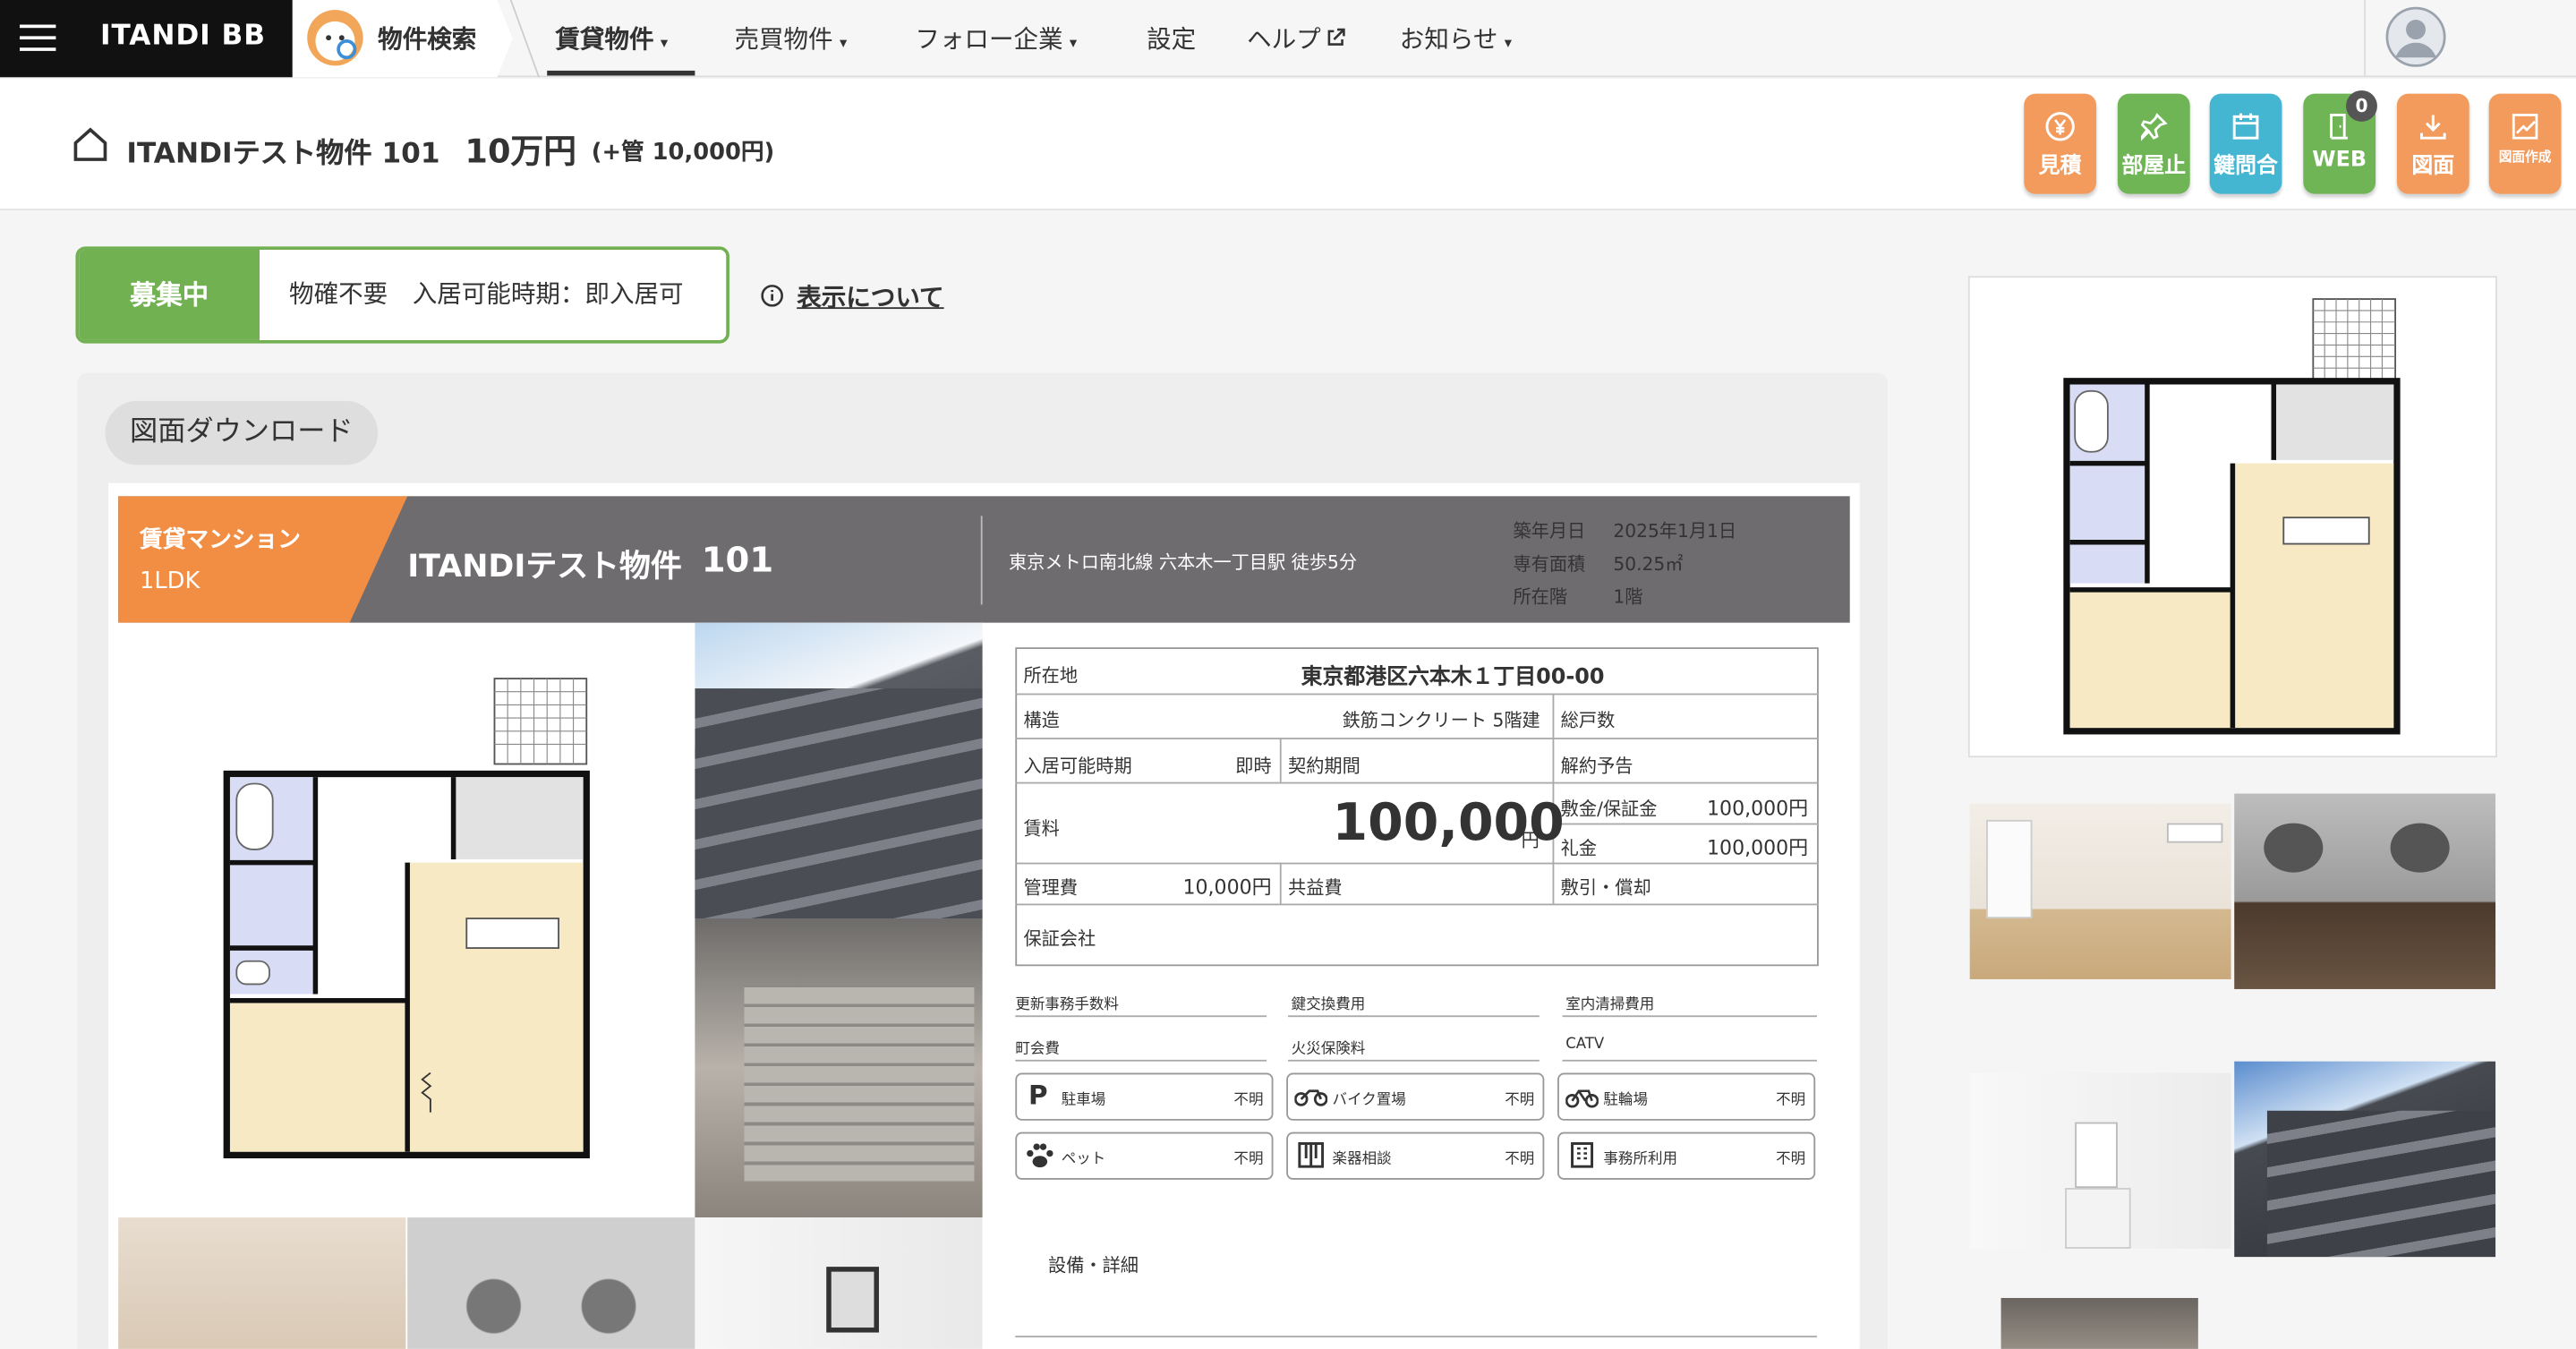 Image resolution: width=2576 pixels, height=1349 pixels. Describe the element at coordinates (427, 39) in the screenshot. I see `property-search-label: 物件検索` at that location.